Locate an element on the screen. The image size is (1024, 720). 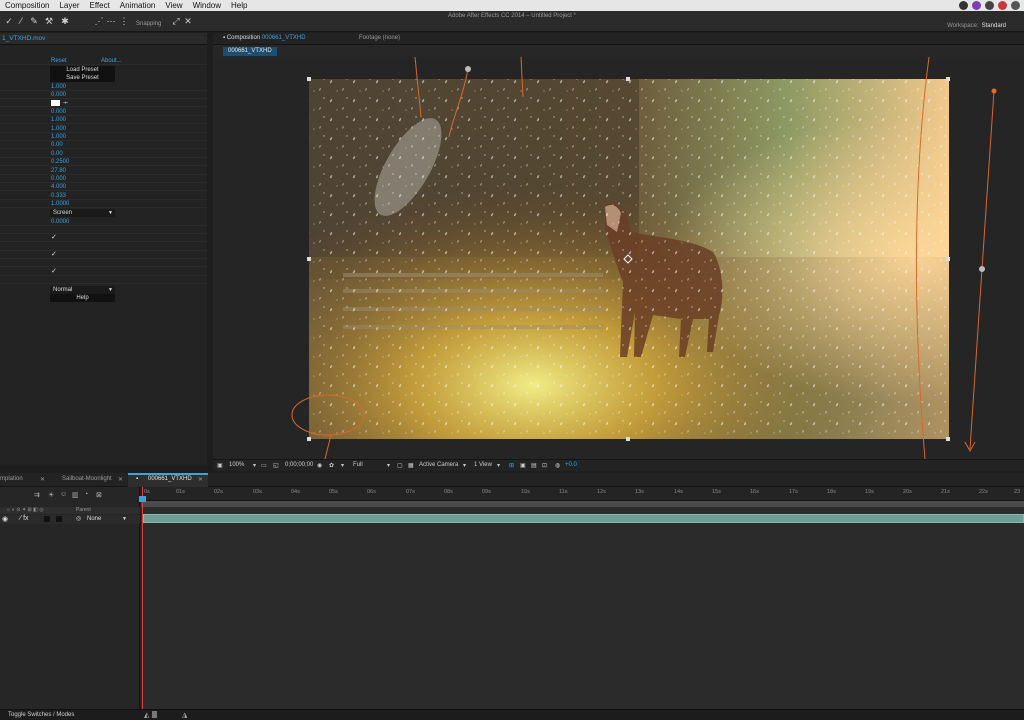
snapping-label: Snapping is located at coordinates (148, 24).